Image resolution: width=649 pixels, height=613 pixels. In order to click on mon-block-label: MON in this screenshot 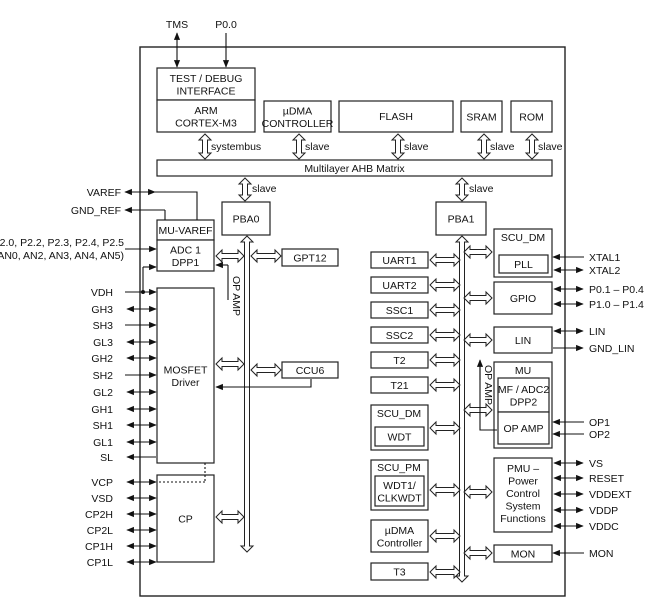, I will do `click(523, 555)`.